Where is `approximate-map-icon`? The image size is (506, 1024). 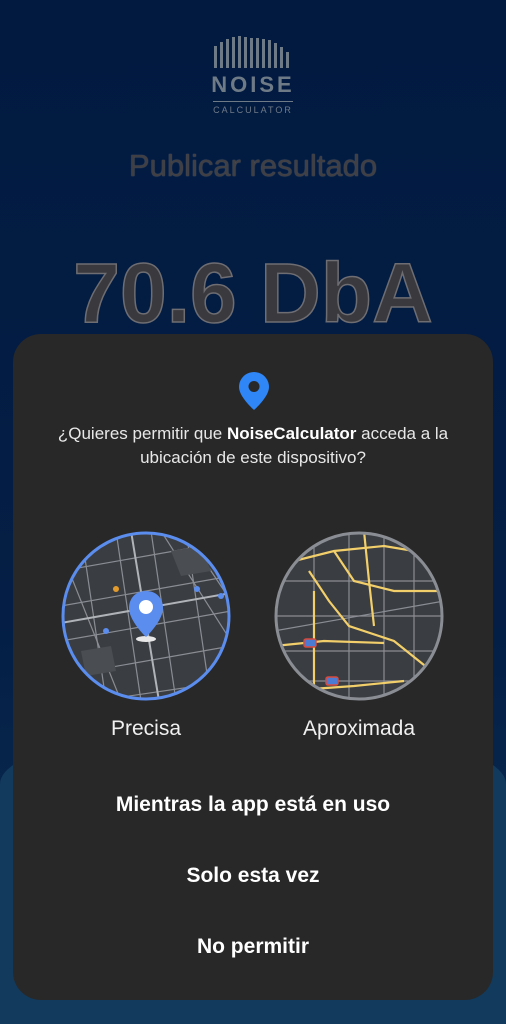 approximate-map-icon is located at coordinates (359, 616).